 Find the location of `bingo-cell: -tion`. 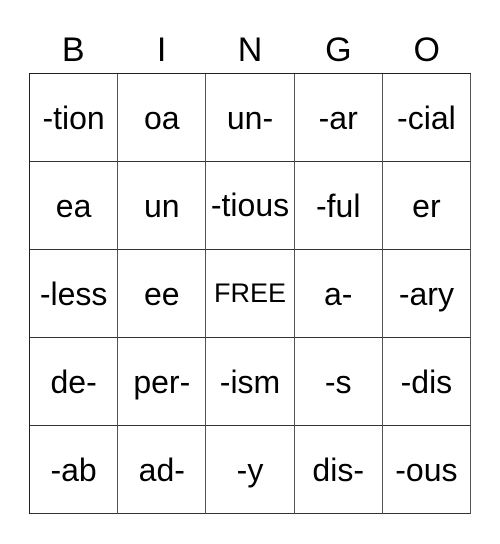

bingo-cell: -tion is located at coordinates (74, 118).